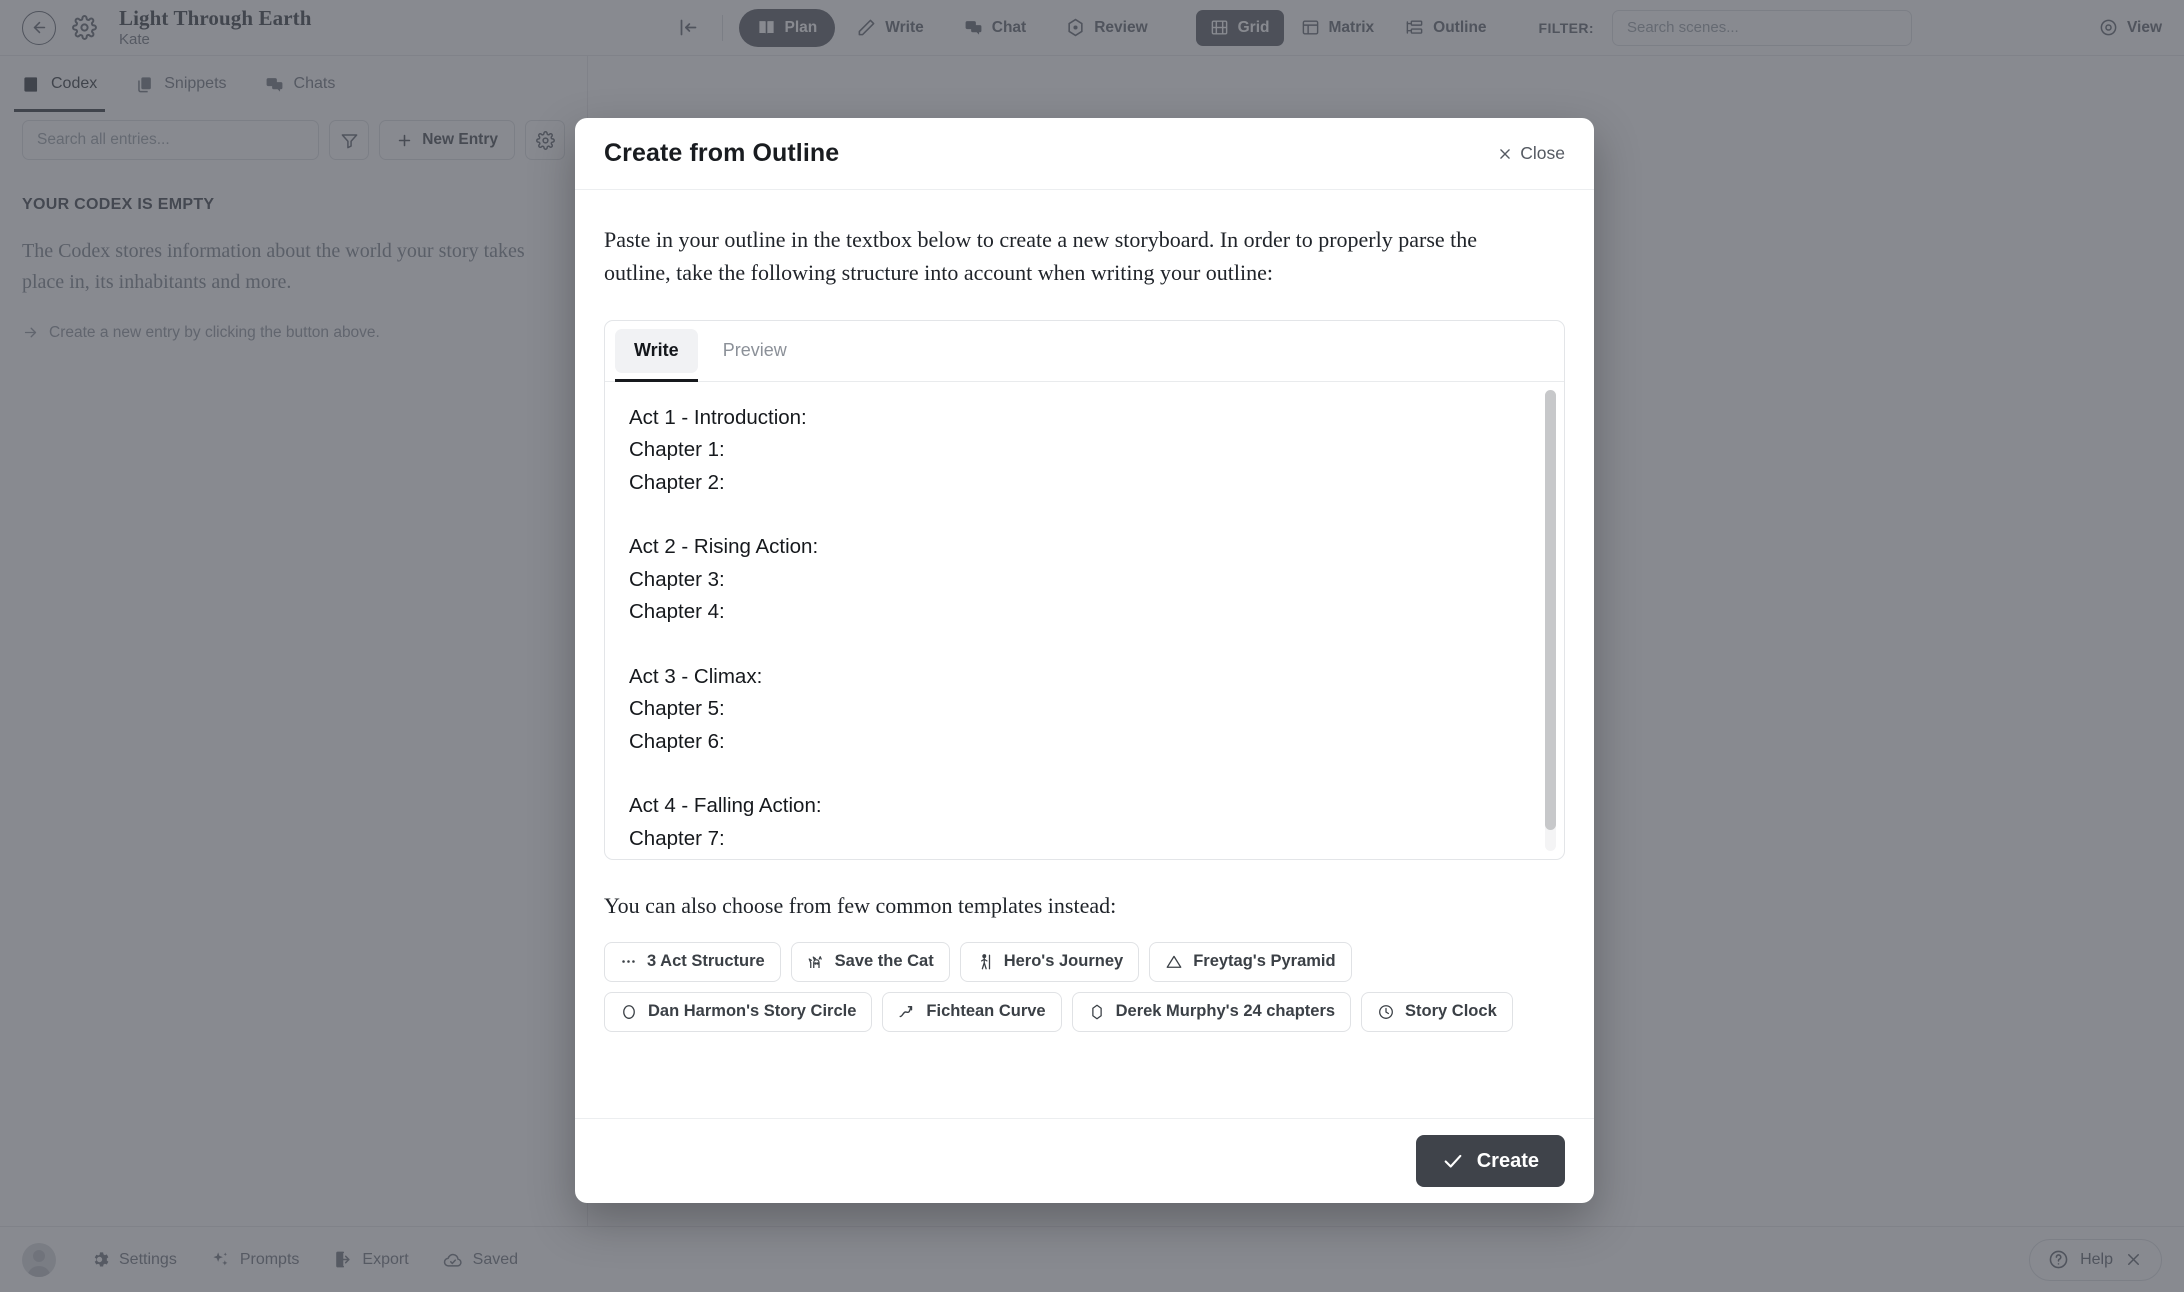  Describe the element at coordinates (628, 961) in the screenshot. I see `dots-icon` at that location.